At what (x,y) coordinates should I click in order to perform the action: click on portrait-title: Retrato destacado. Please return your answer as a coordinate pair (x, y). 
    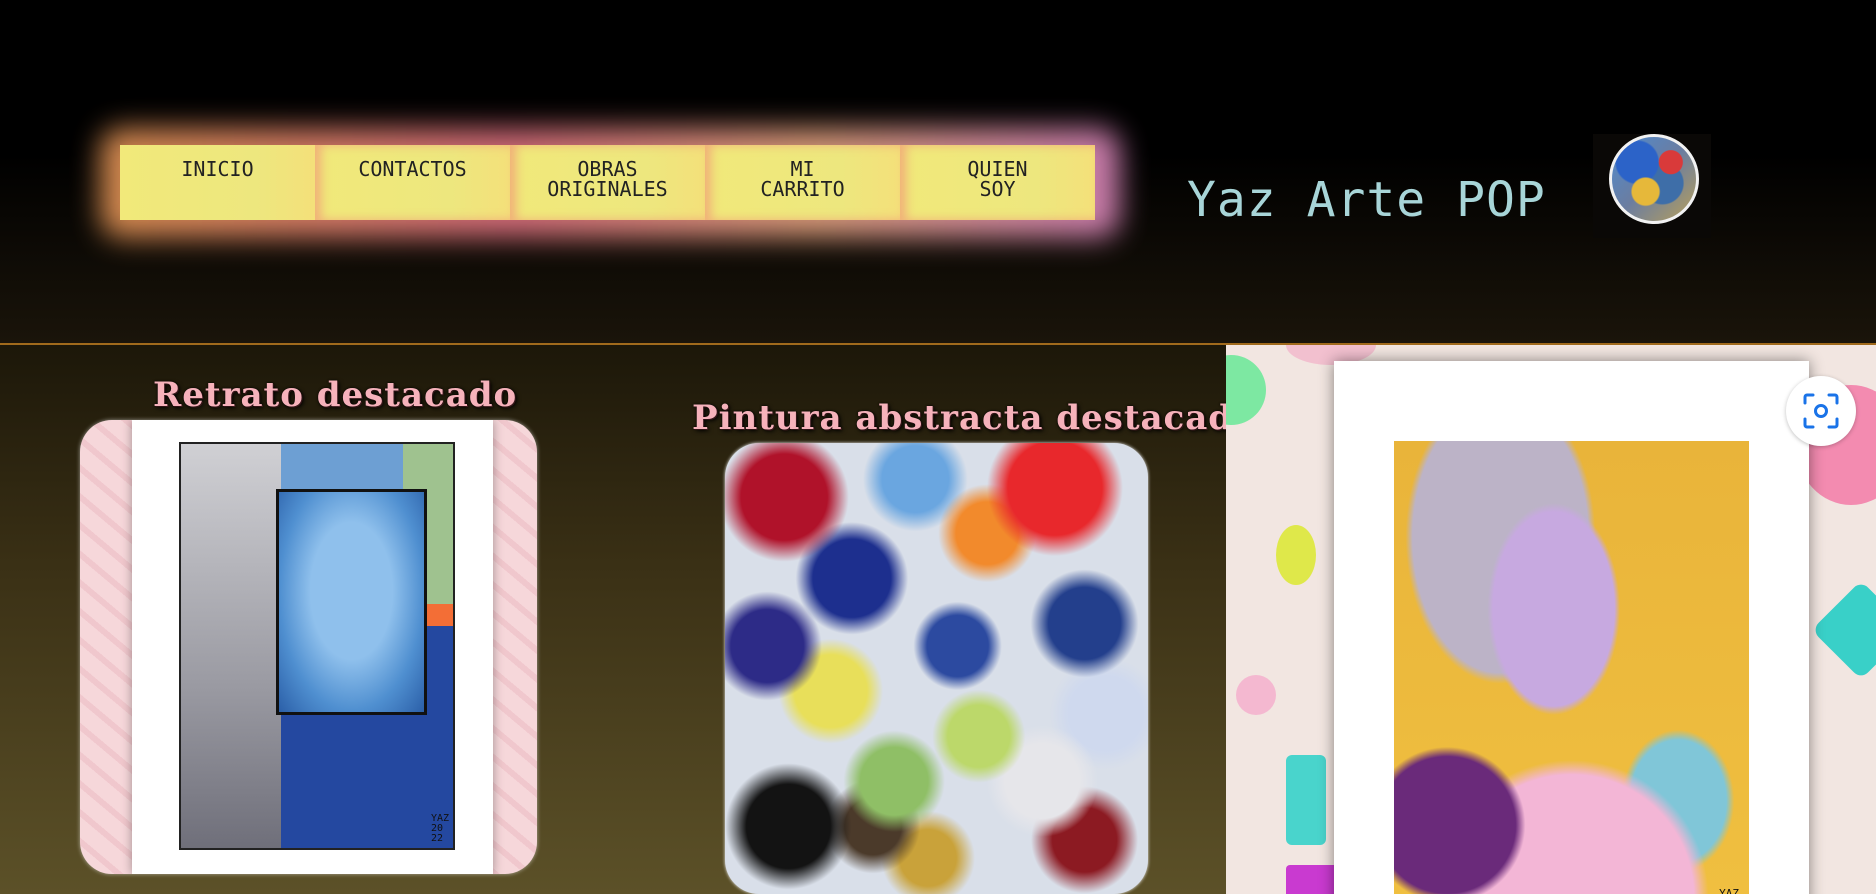
    Looking at the image, I should click on (335, 395).